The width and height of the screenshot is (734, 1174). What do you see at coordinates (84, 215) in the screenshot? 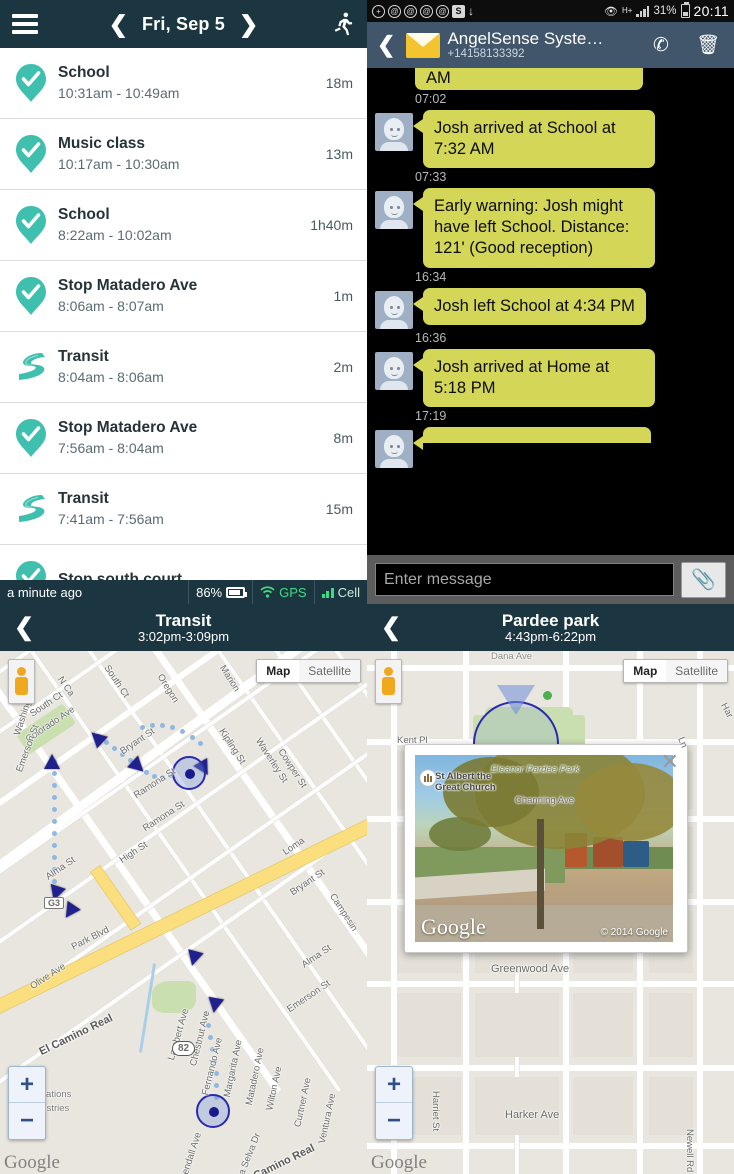
I see `timeline-row-title: School` at bounding box center [84, 215].